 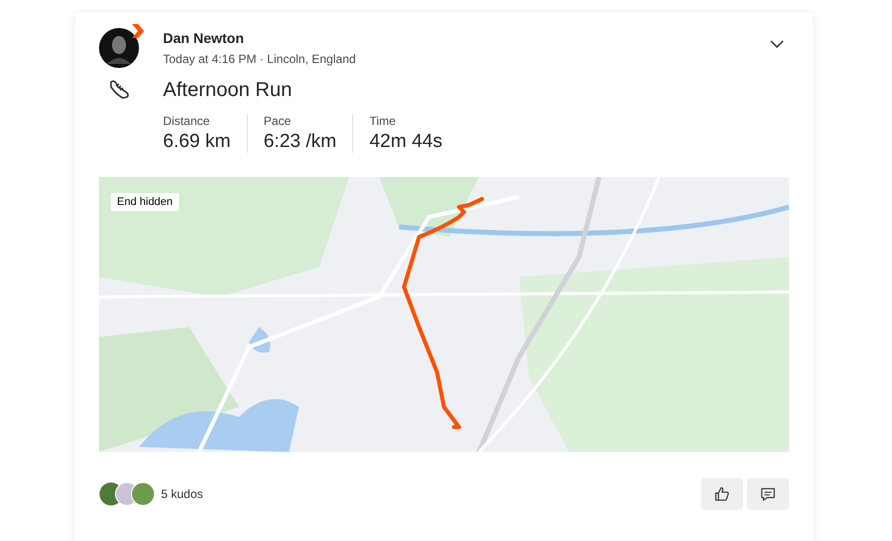 I want to click on activity-meta: Today at 4:16 PM · Lincoln, England, so click(x=259, y=59).